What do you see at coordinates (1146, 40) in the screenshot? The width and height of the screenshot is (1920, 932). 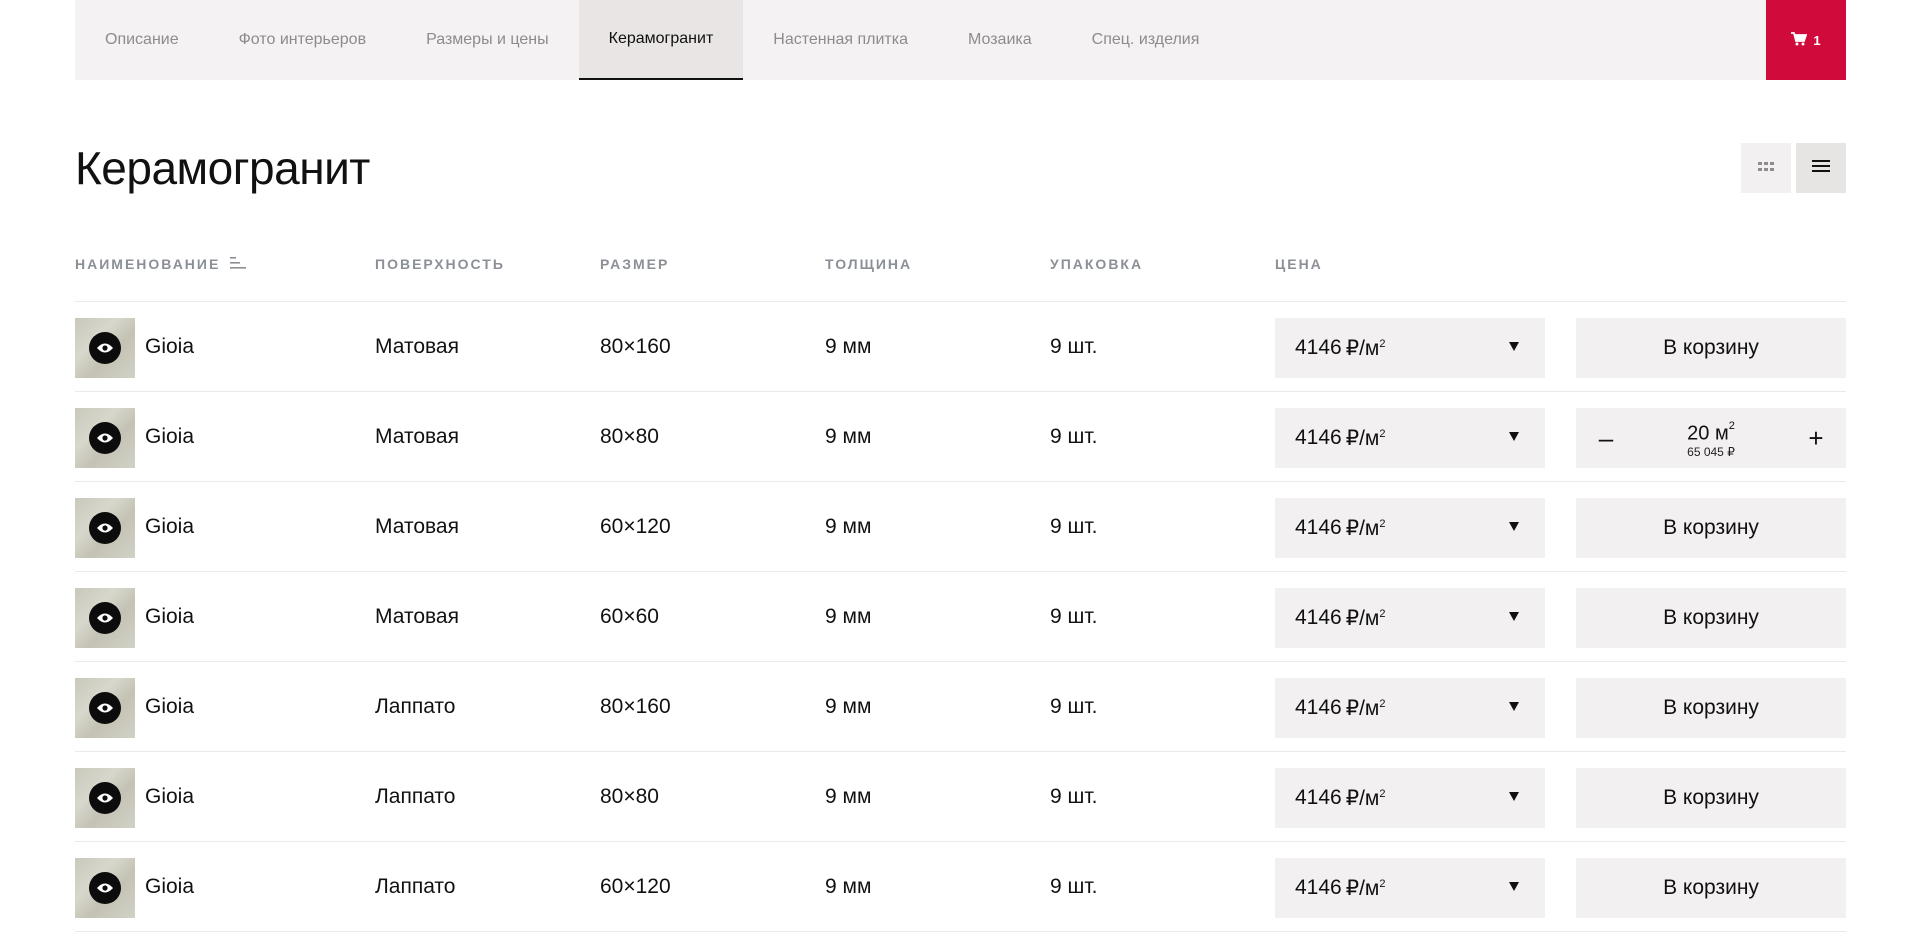 I see `tab-special-items: Спец. изделия` at bounding box center [1146, 40].